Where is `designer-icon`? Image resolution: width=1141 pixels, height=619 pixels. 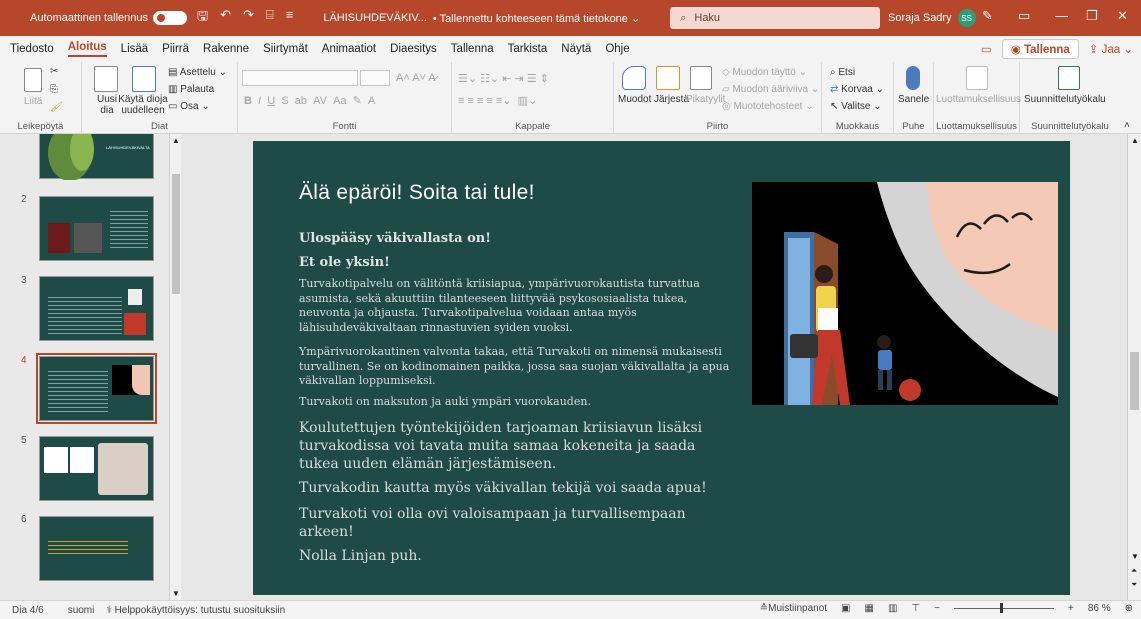
designer-icon is located at coordinates (1069, 78).